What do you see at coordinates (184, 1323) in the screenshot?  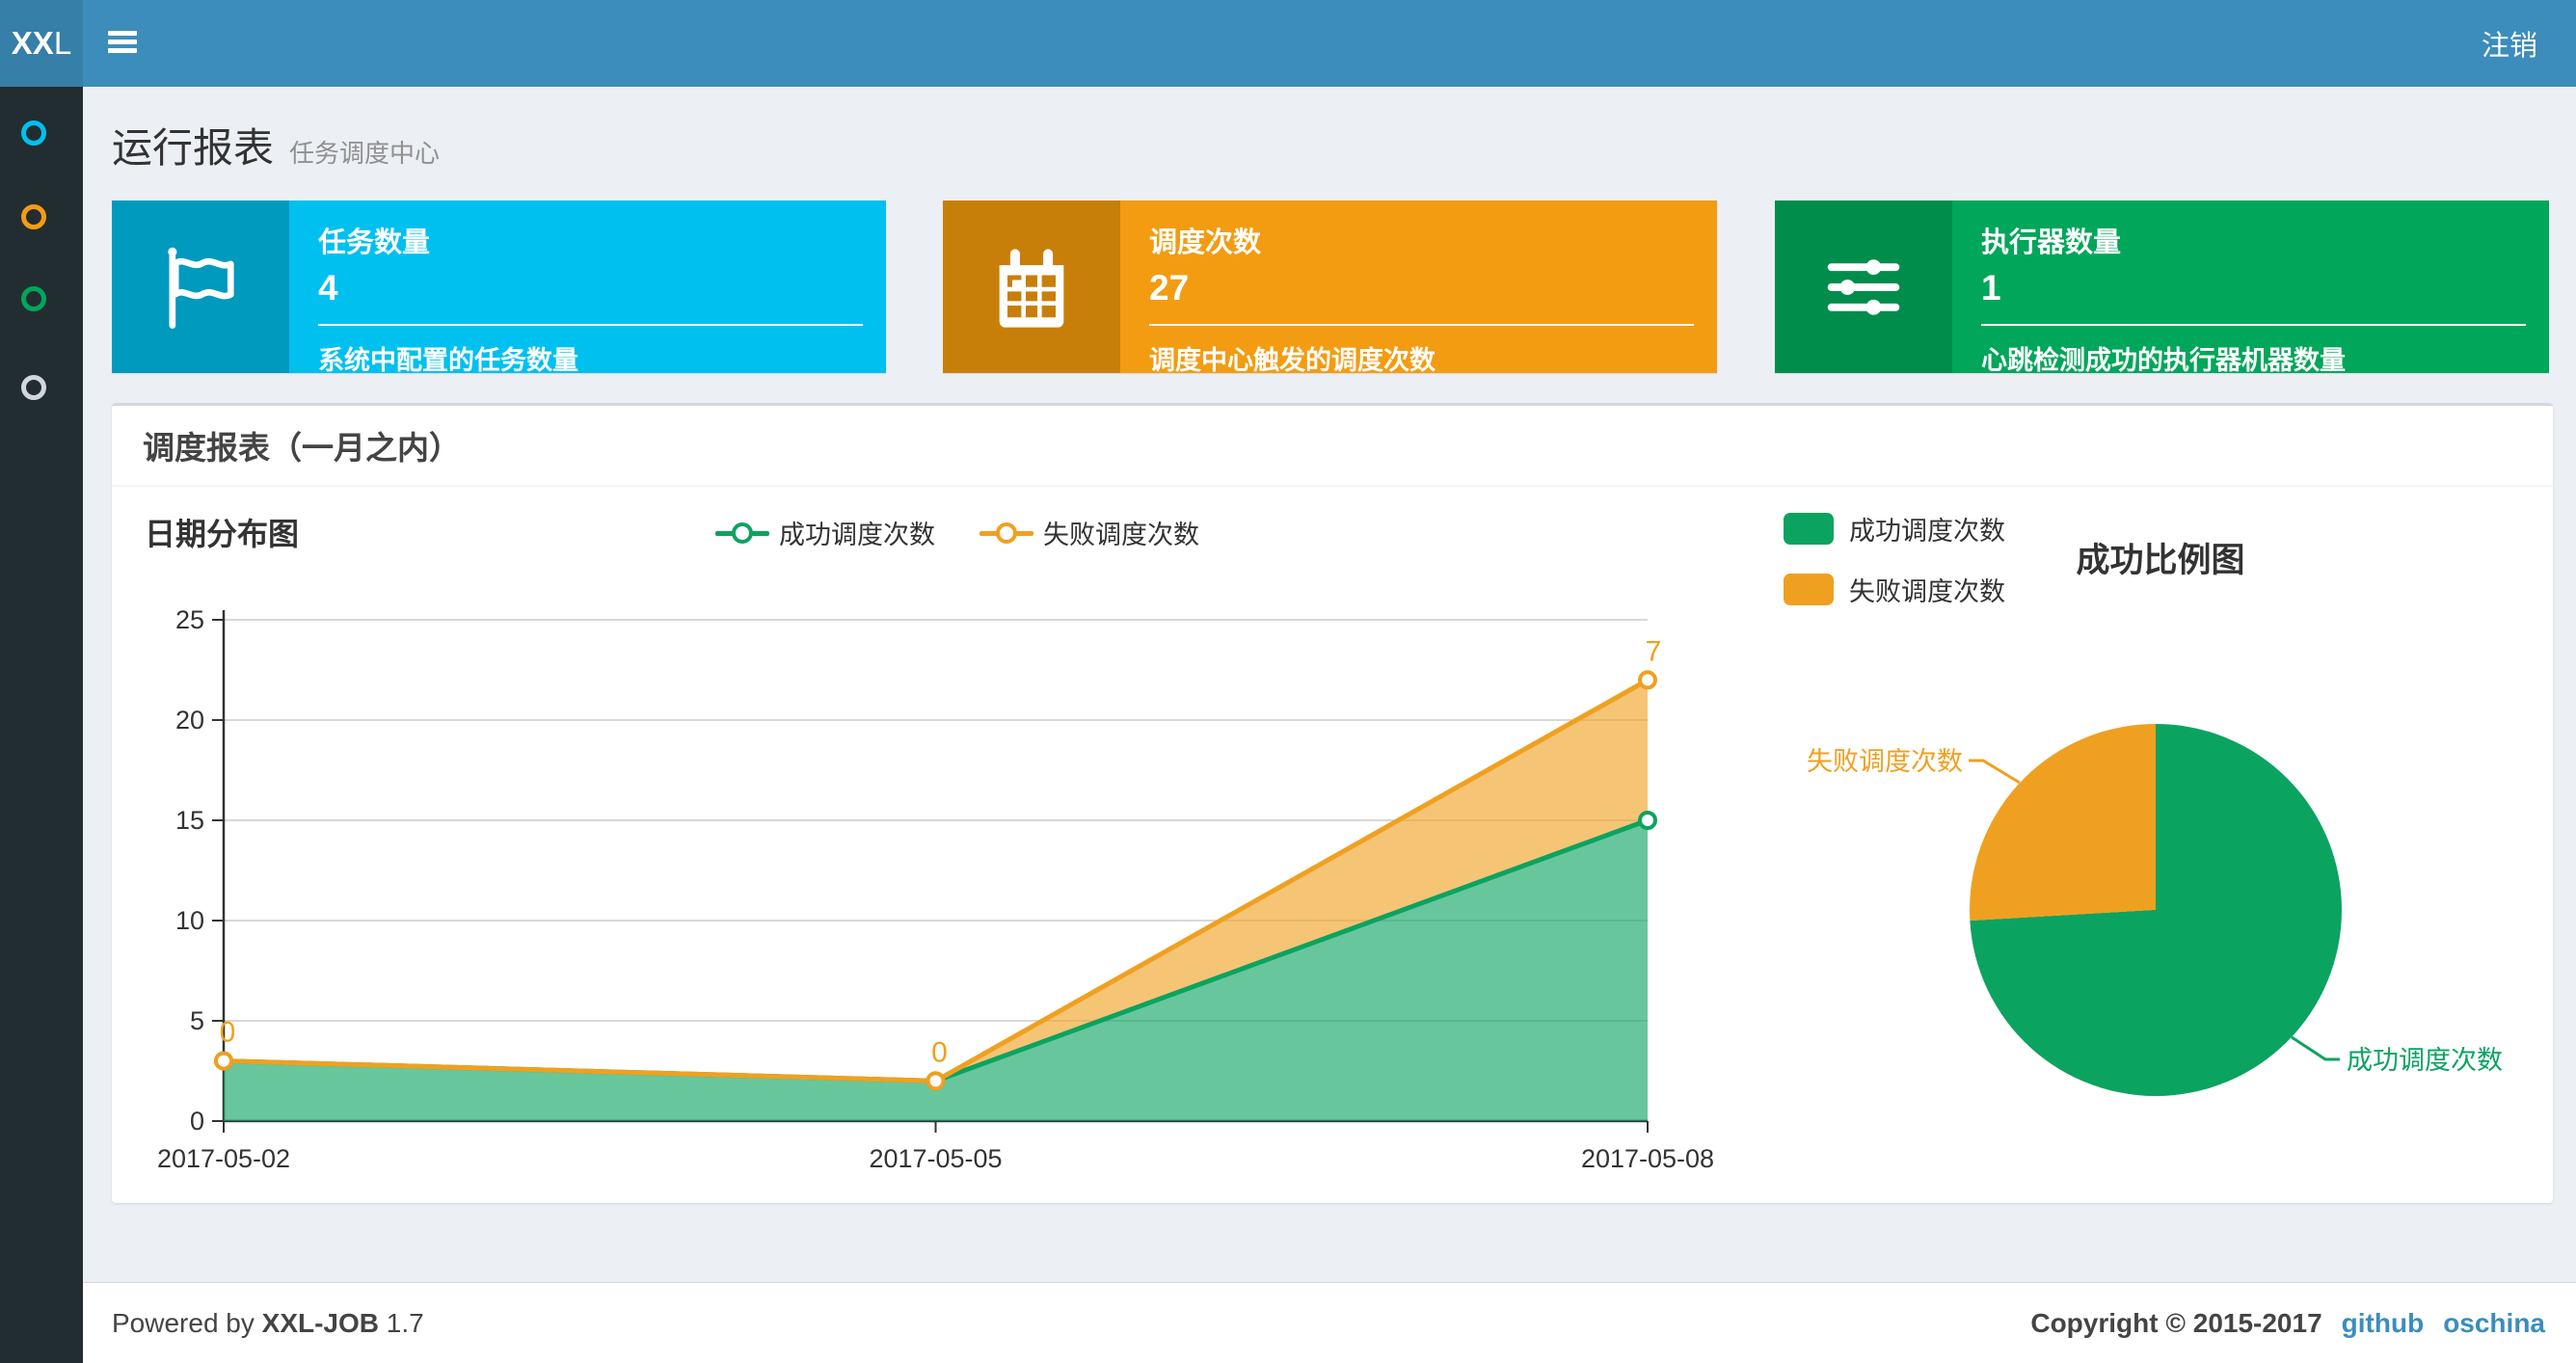 I see `powered-prefix: Powered by` at bounding box center [184, 1323].